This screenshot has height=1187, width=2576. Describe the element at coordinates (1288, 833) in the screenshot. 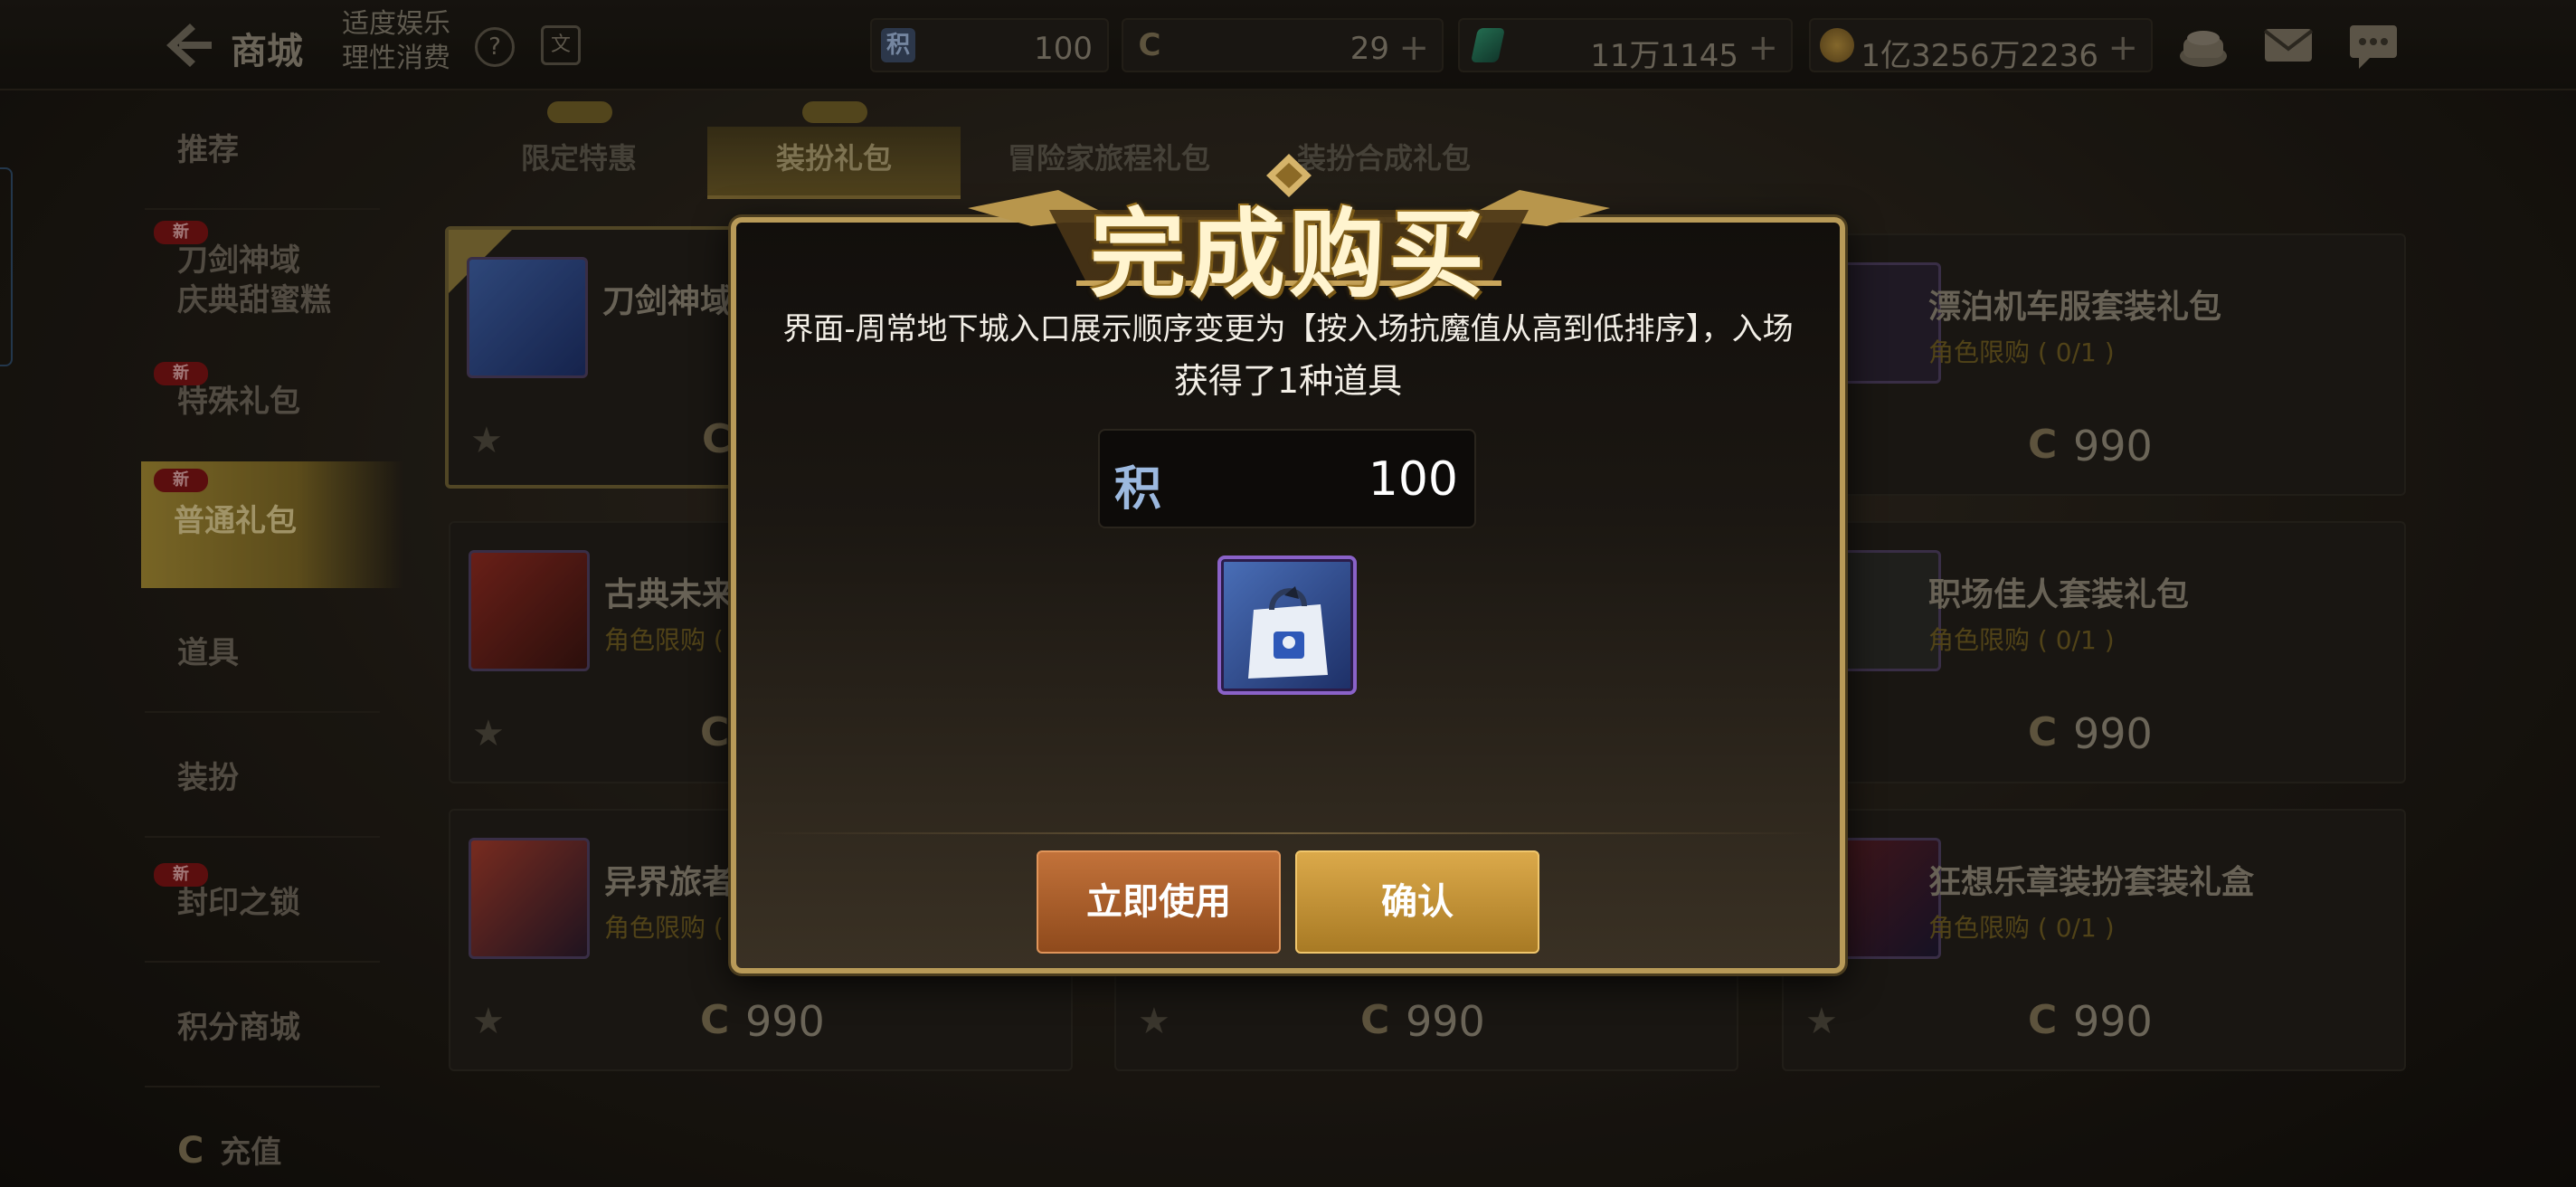

I see `dialog-divider` at that location.